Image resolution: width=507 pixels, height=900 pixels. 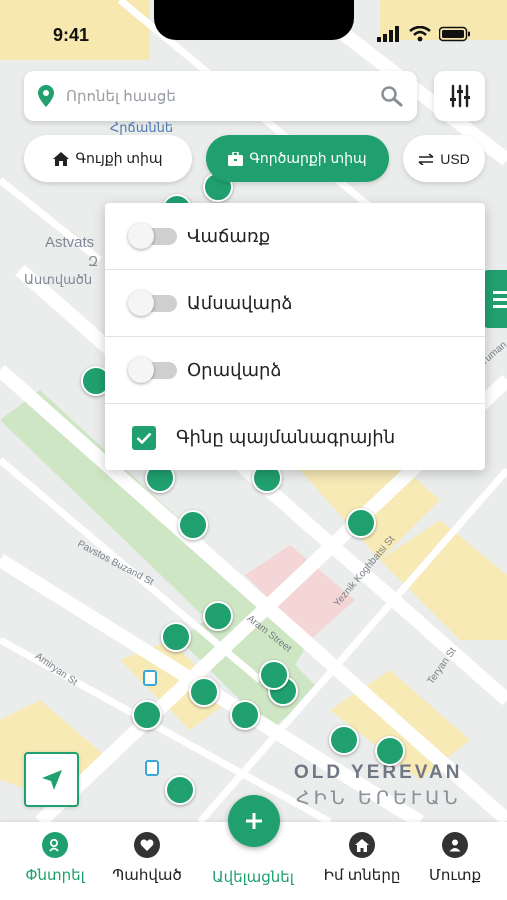 I want to click on transaction-type-chip: Գործարքի տիպ, so click(x=297, y=158).